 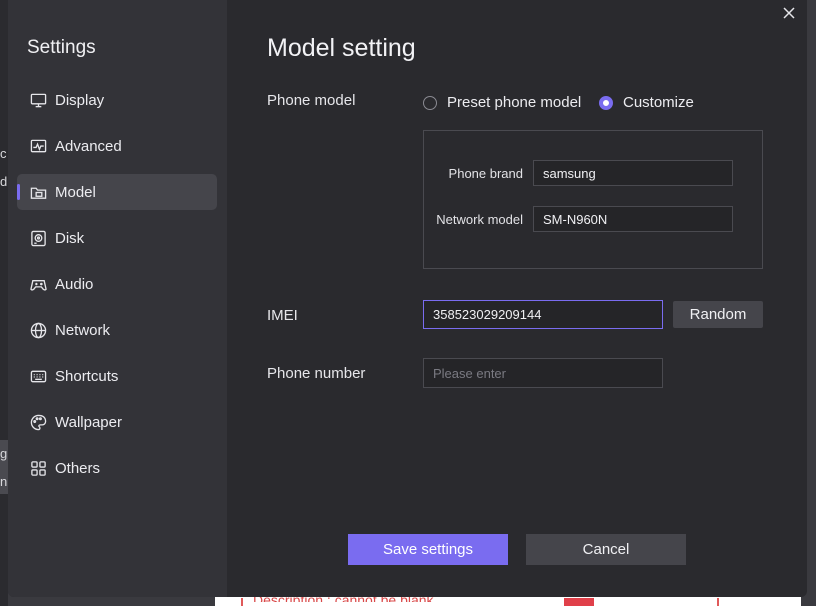 I want to click on globe-icon, so click(x=38, y=330).